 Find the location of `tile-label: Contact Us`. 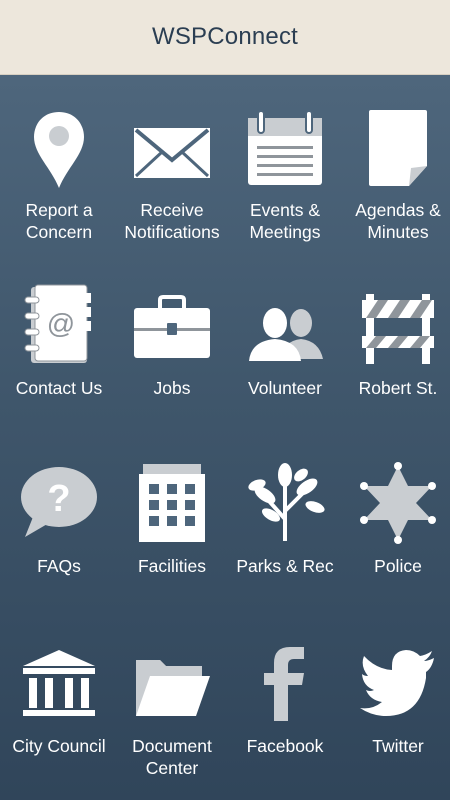

tile-label: Contact Us is located at coordinates (59, 388).